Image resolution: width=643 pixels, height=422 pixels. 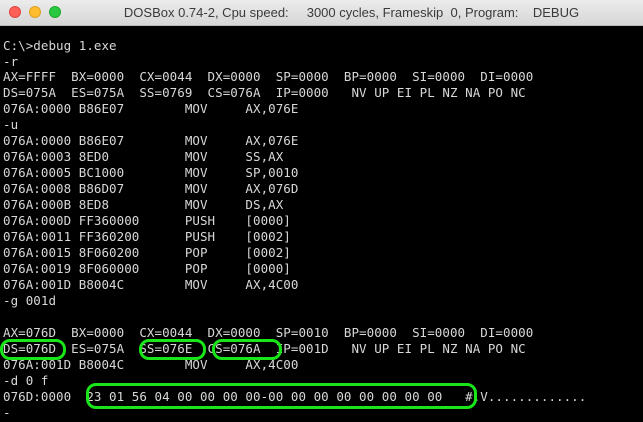 What do you see at coordinates (147, 220) in the screenshot?
I see `terminal-line: 076A:000D FF360000 PUSH [0000]` at bounding box center [147, 220].